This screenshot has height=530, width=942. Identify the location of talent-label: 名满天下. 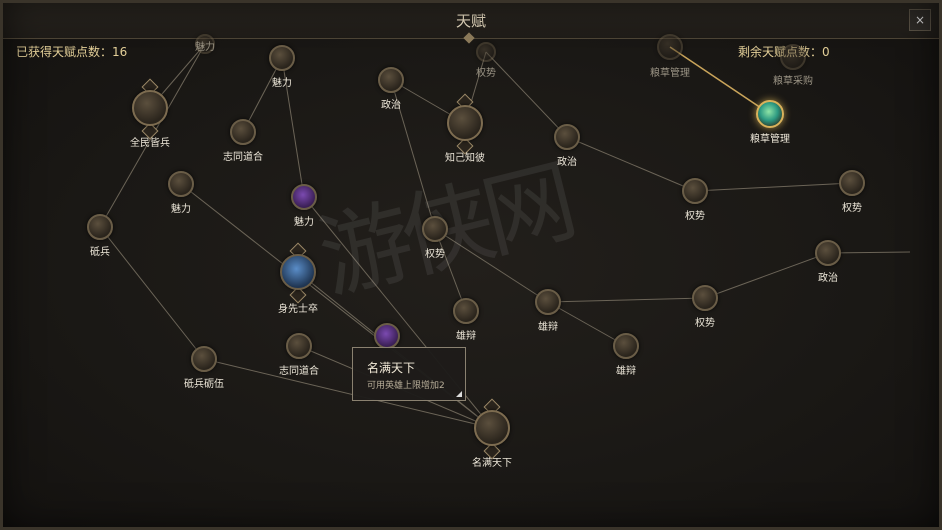
(492, 463).